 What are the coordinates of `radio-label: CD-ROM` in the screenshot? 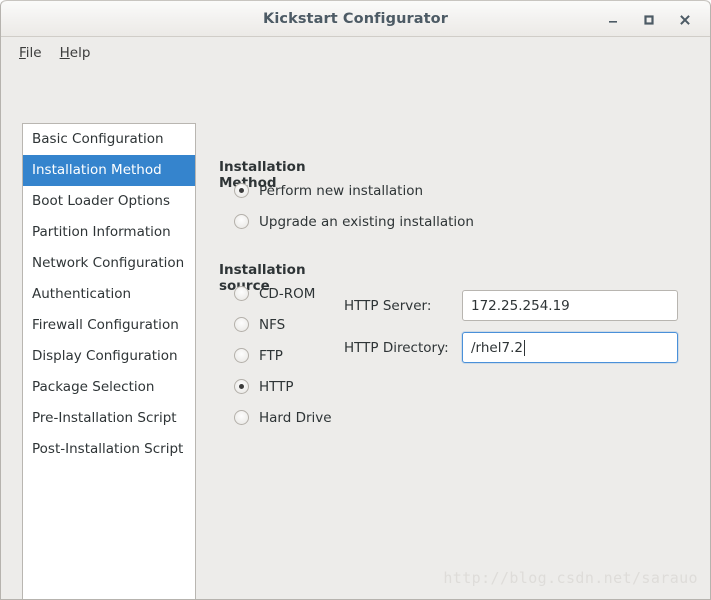 It's located at (287, 293).